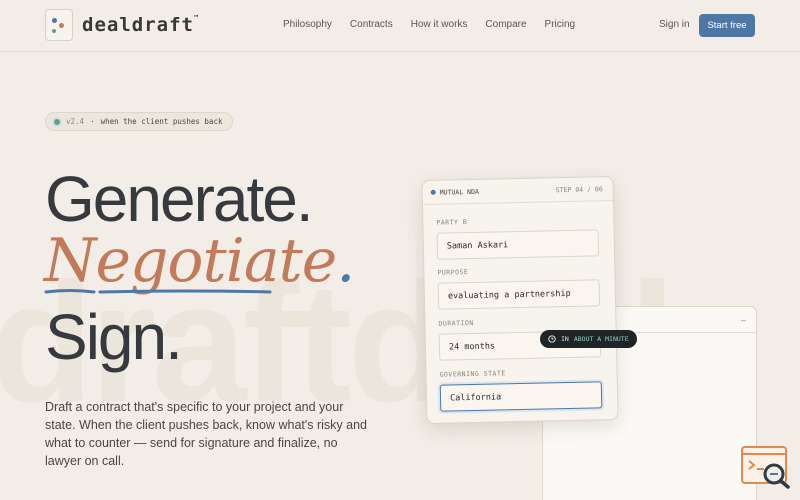  Describe the element at coordinates (307, 24) in the screenshot. I see `nav-philosophy: Philosophy` at that location.